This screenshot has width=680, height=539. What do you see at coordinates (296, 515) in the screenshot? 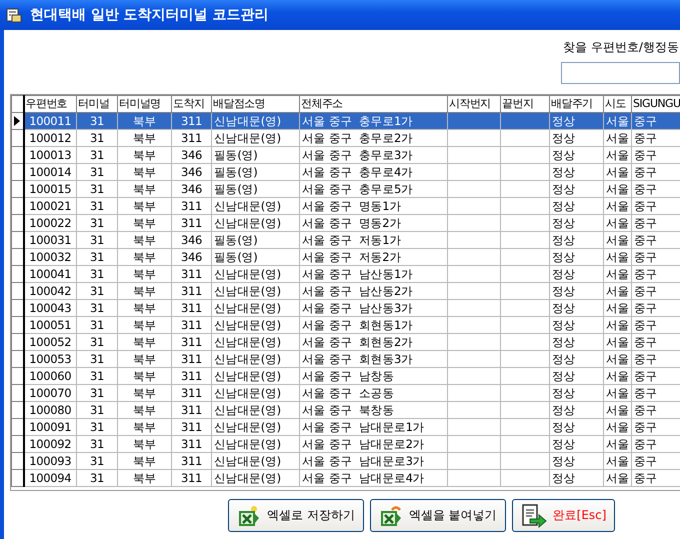
I see `export-excel-button: 엑셀로 저장하기` at bounding box center [296, 515].